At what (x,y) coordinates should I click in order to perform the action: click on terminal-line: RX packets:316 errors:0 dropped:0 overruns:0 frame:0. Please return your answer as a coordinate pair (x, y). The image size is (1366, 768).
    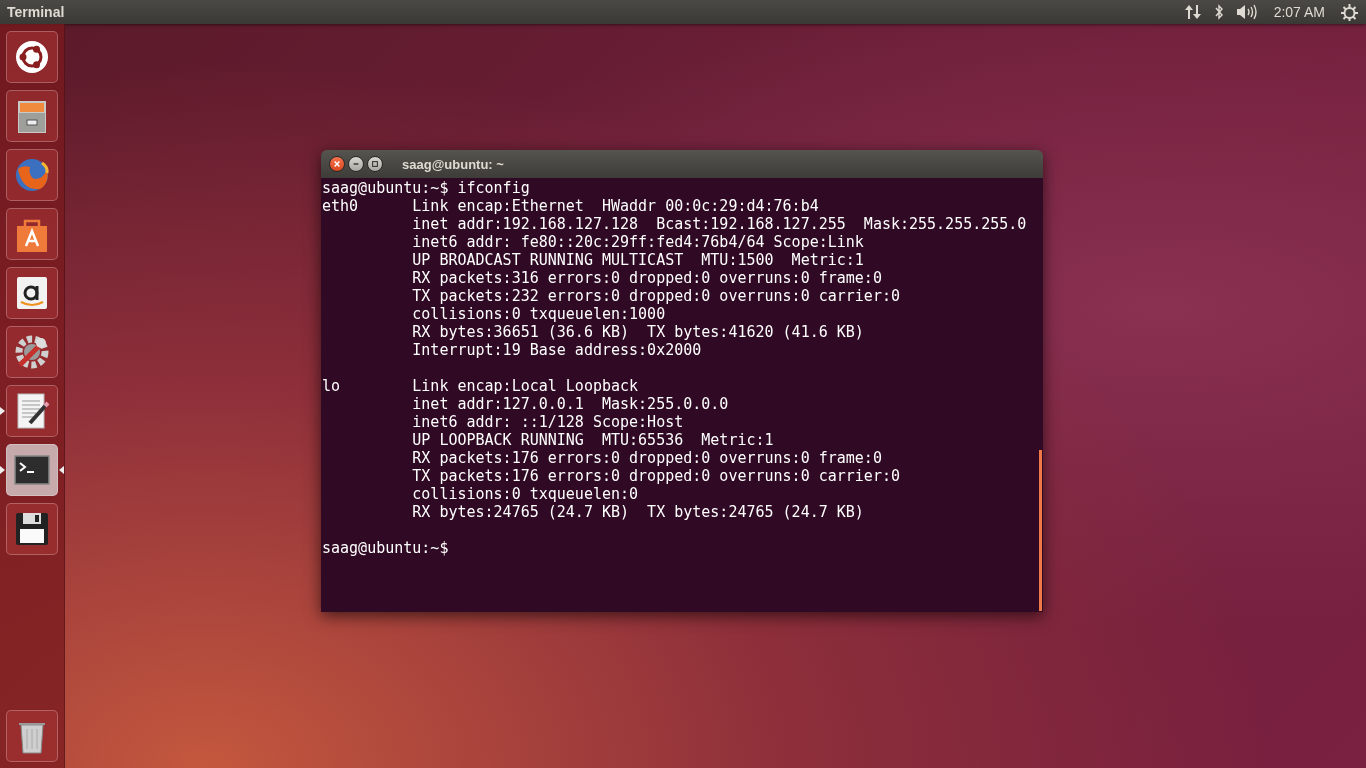
    Looking at the image, I should click on (647, 278).